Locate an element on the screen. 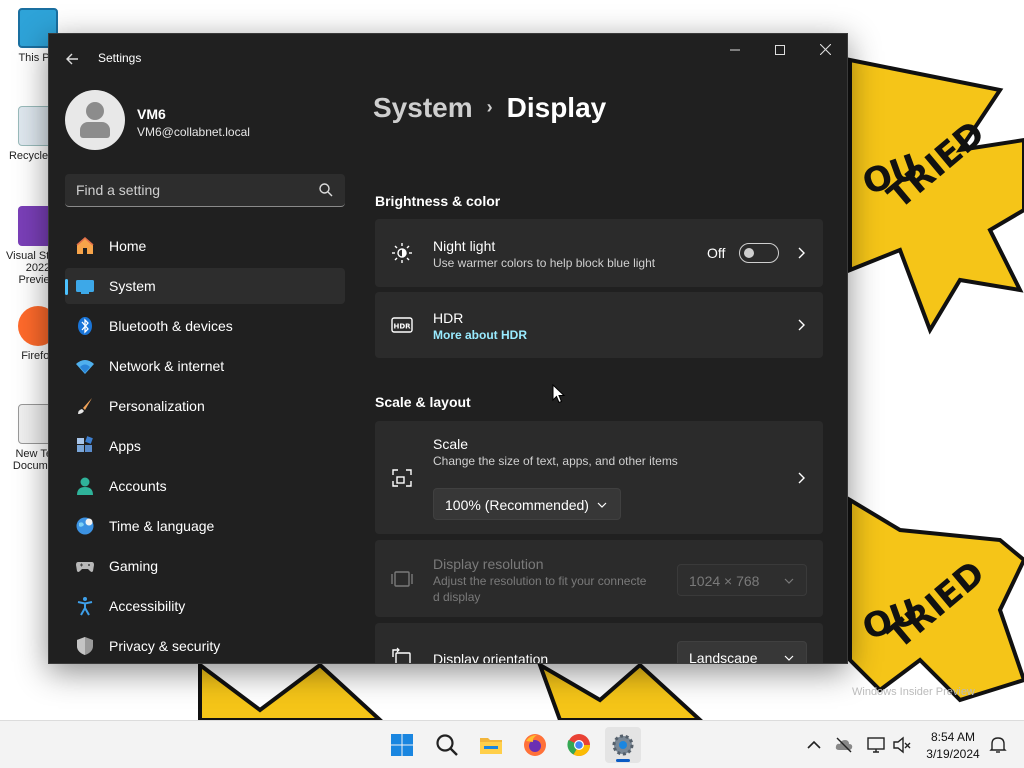  orientation-icon is located at coordinates (401, 655).